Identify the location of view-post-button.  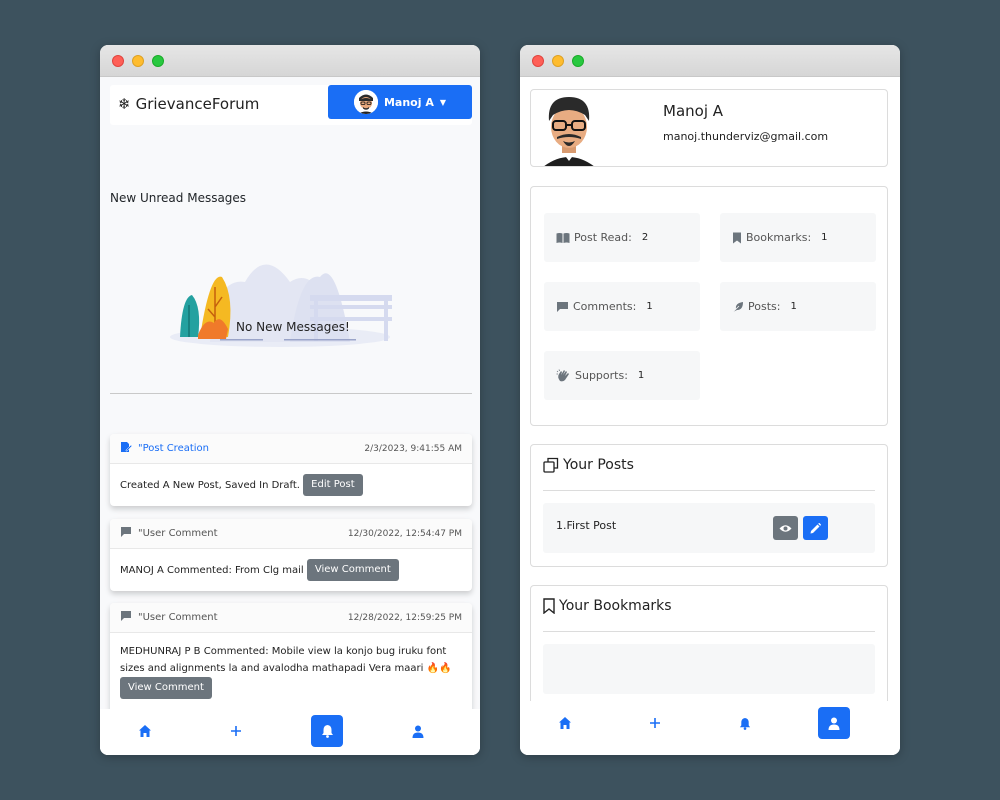
(785, 528).